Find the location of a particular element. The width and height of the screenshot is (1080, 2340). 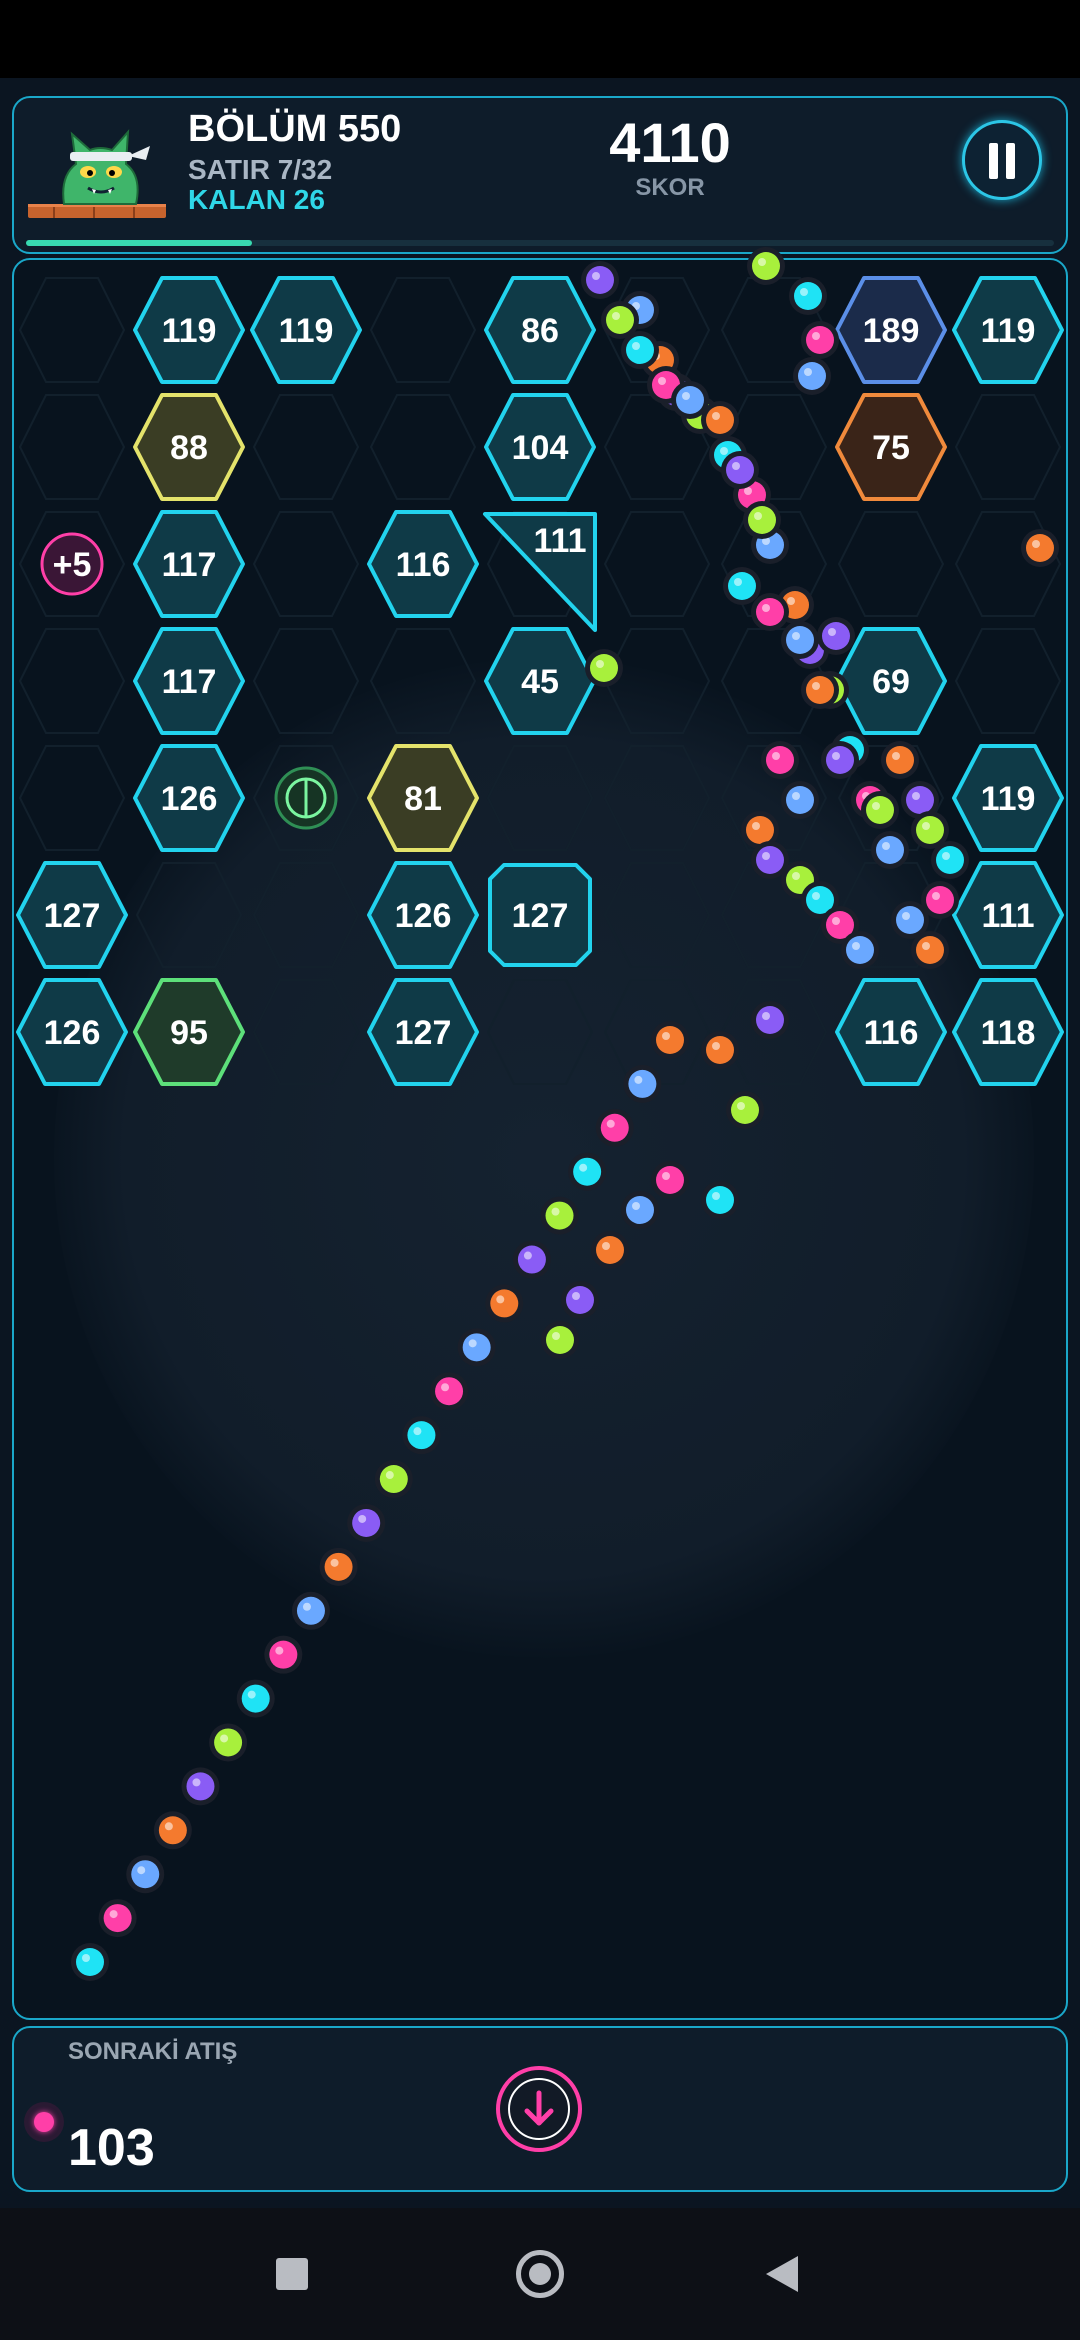

block-cyan: 116 is located at coordinates (891, 1032).